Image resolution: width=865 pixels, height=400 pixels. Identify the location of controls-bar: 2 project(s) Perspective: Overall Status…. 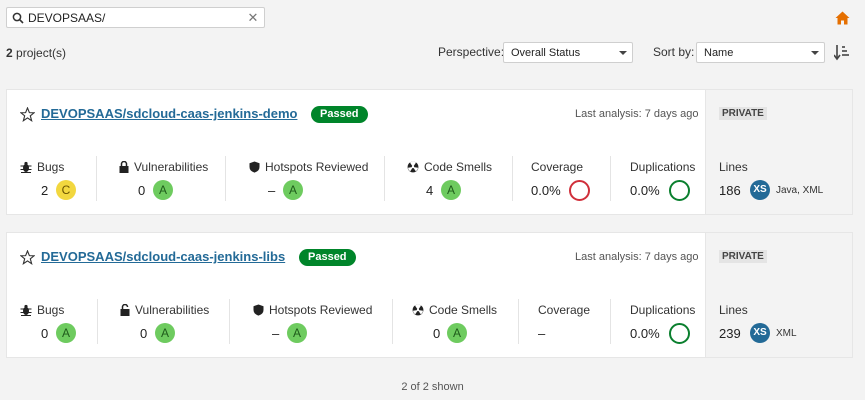
(432, 54).